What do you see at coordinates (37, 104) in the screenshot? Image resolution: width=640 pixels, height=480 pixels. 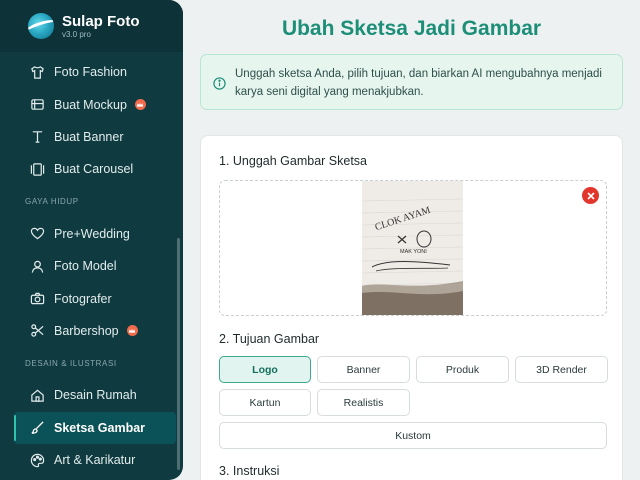 I see `mockup-icon` at bounding box center [37, 104].